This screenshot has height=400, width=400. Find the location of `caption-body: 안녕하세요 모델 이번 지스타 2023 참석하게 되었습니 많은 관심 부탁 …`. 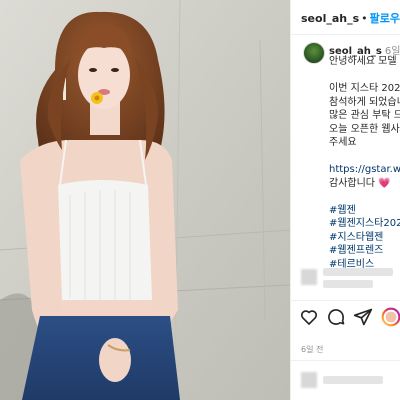

caption-body: 안녕하세요 모델 이번 지스타 2023 참석하게 되었습니 많은 관심 부탁 … is located at coordinates (364, 163).